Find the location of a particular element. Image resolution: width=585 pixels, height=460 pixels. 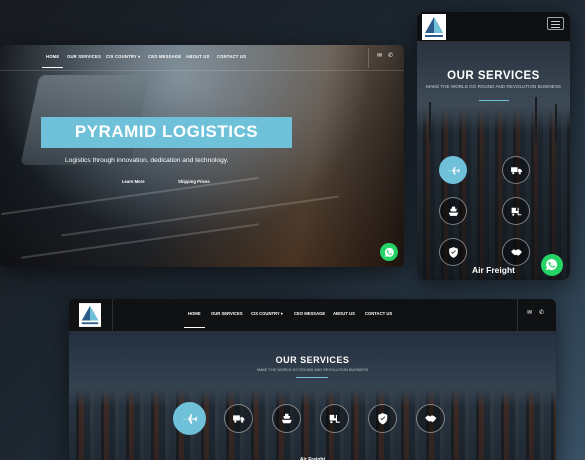

hero-title-box: PYRAMID LOGISTICS is located at coordinates (166, 132).